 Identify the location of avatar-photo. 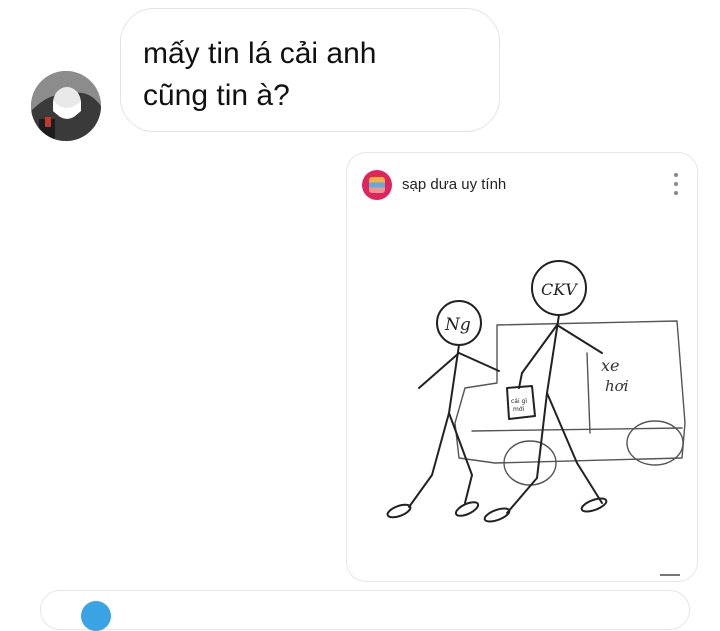
(66, 106).